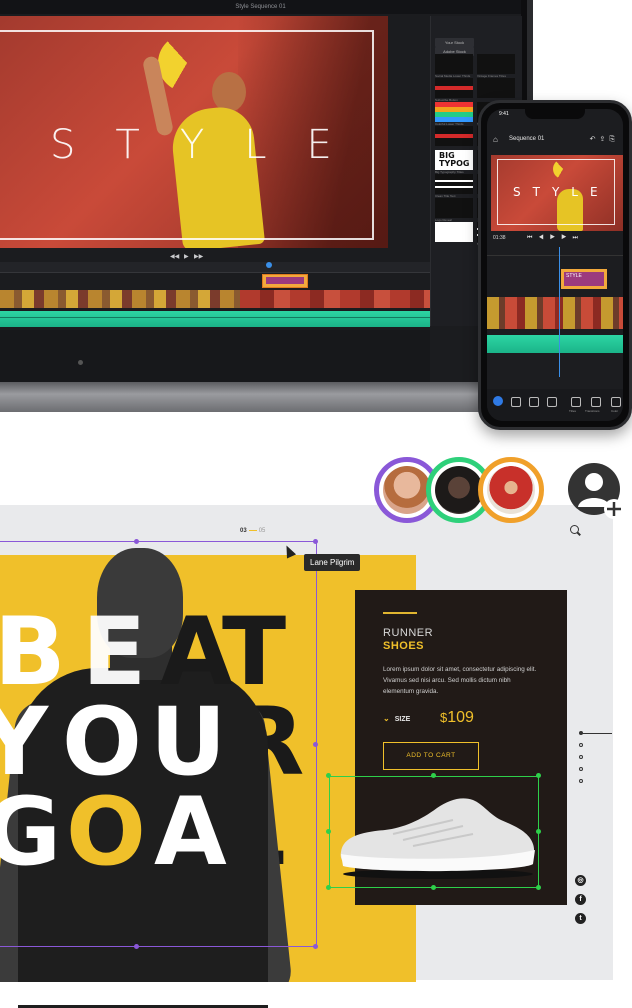 The height and width of the screenshot is (1008, 632). I want to click on add-user-icon, so click(596, 491).